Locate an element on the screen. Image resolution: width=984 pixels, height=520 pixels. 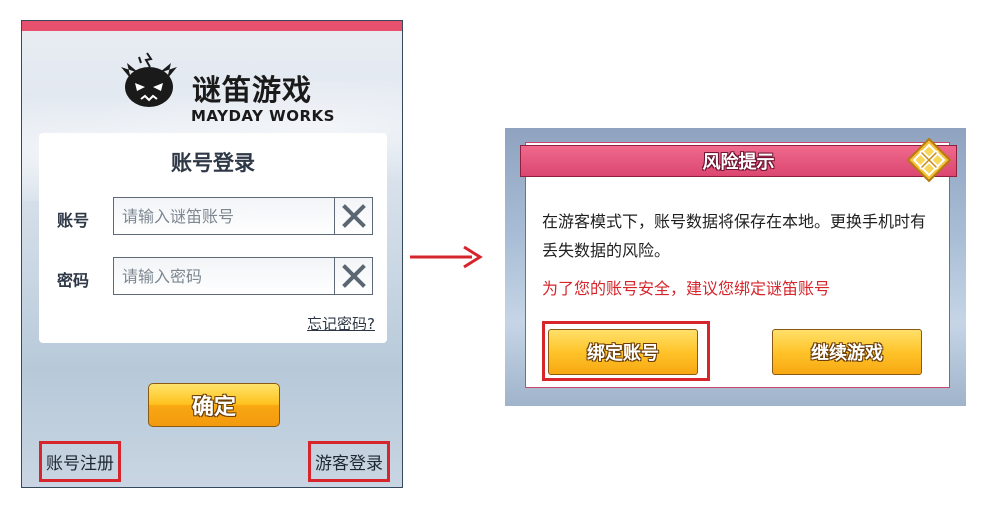
register-link: 账号注册 is located at coordinates (80, 461).